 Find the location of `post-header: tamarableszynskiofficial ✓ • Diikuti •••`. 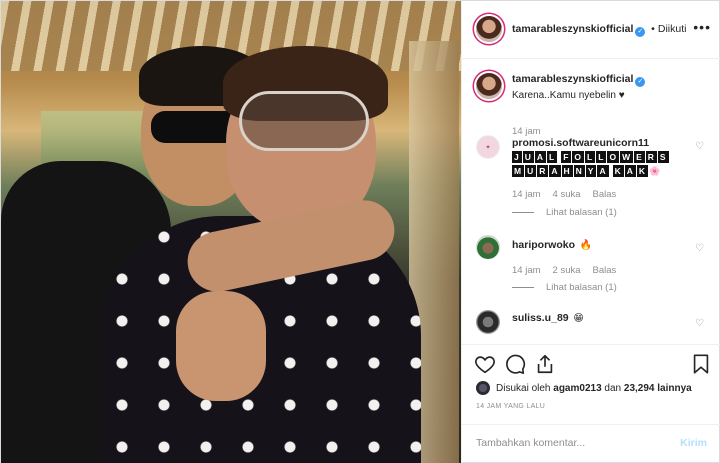

post-header: tamarableszynskiofficial ✓ • Diikuti ••• is located at coordinates (591, 30).